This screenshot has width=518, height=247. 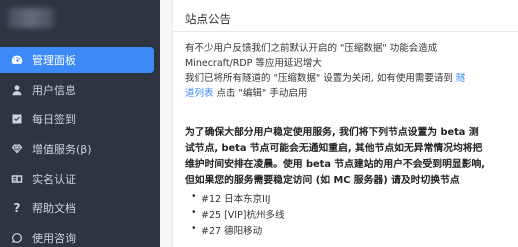 I want to click on sidebar-item-value-added: 增值服务(β), so click(x=77, y=149).